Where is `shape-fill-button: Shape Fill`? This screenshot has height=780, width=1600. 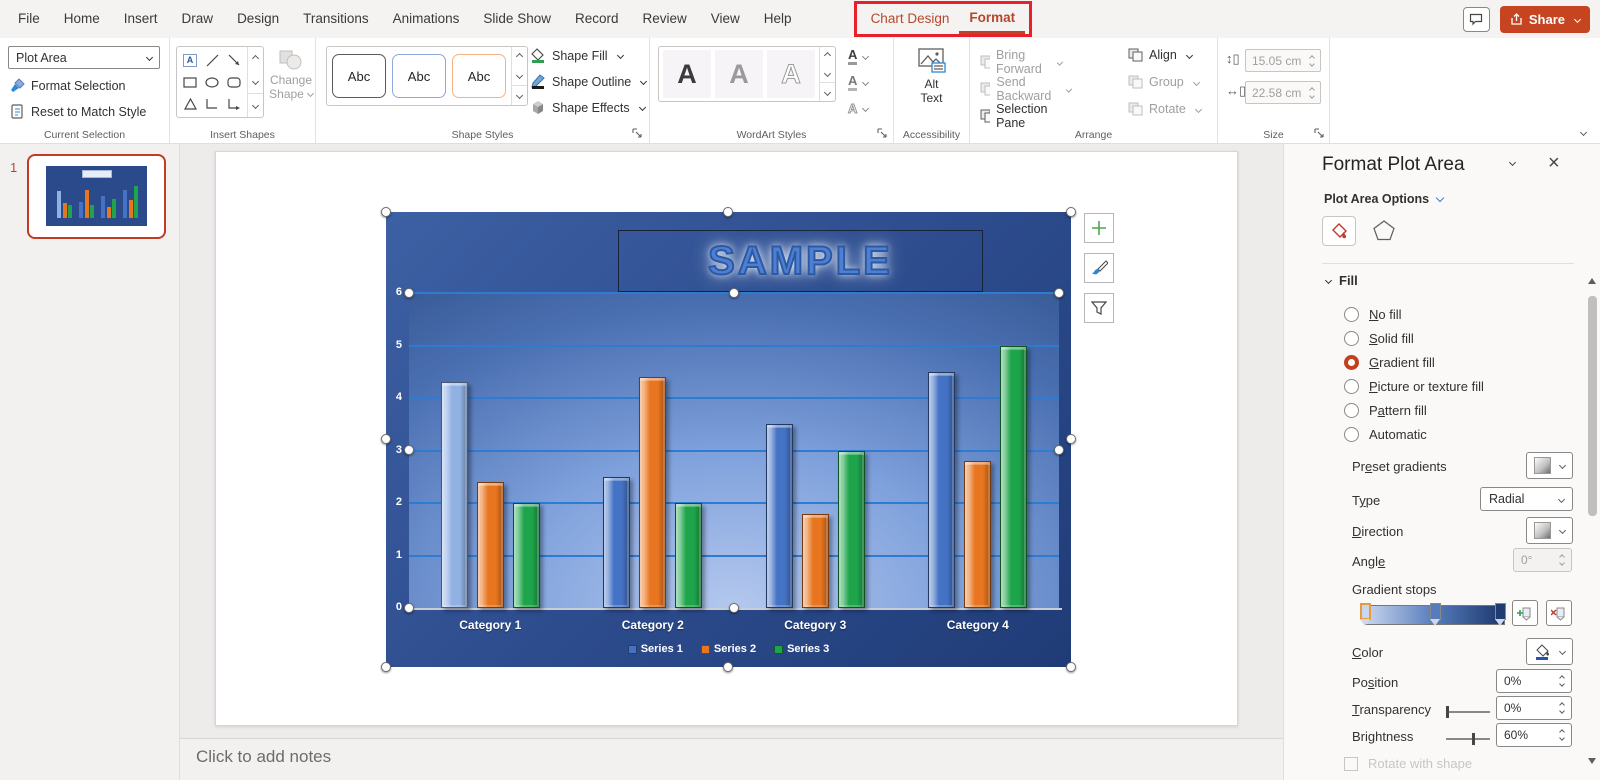 shape-fill-button: Shape Fill is located at coordinates (577, 55).